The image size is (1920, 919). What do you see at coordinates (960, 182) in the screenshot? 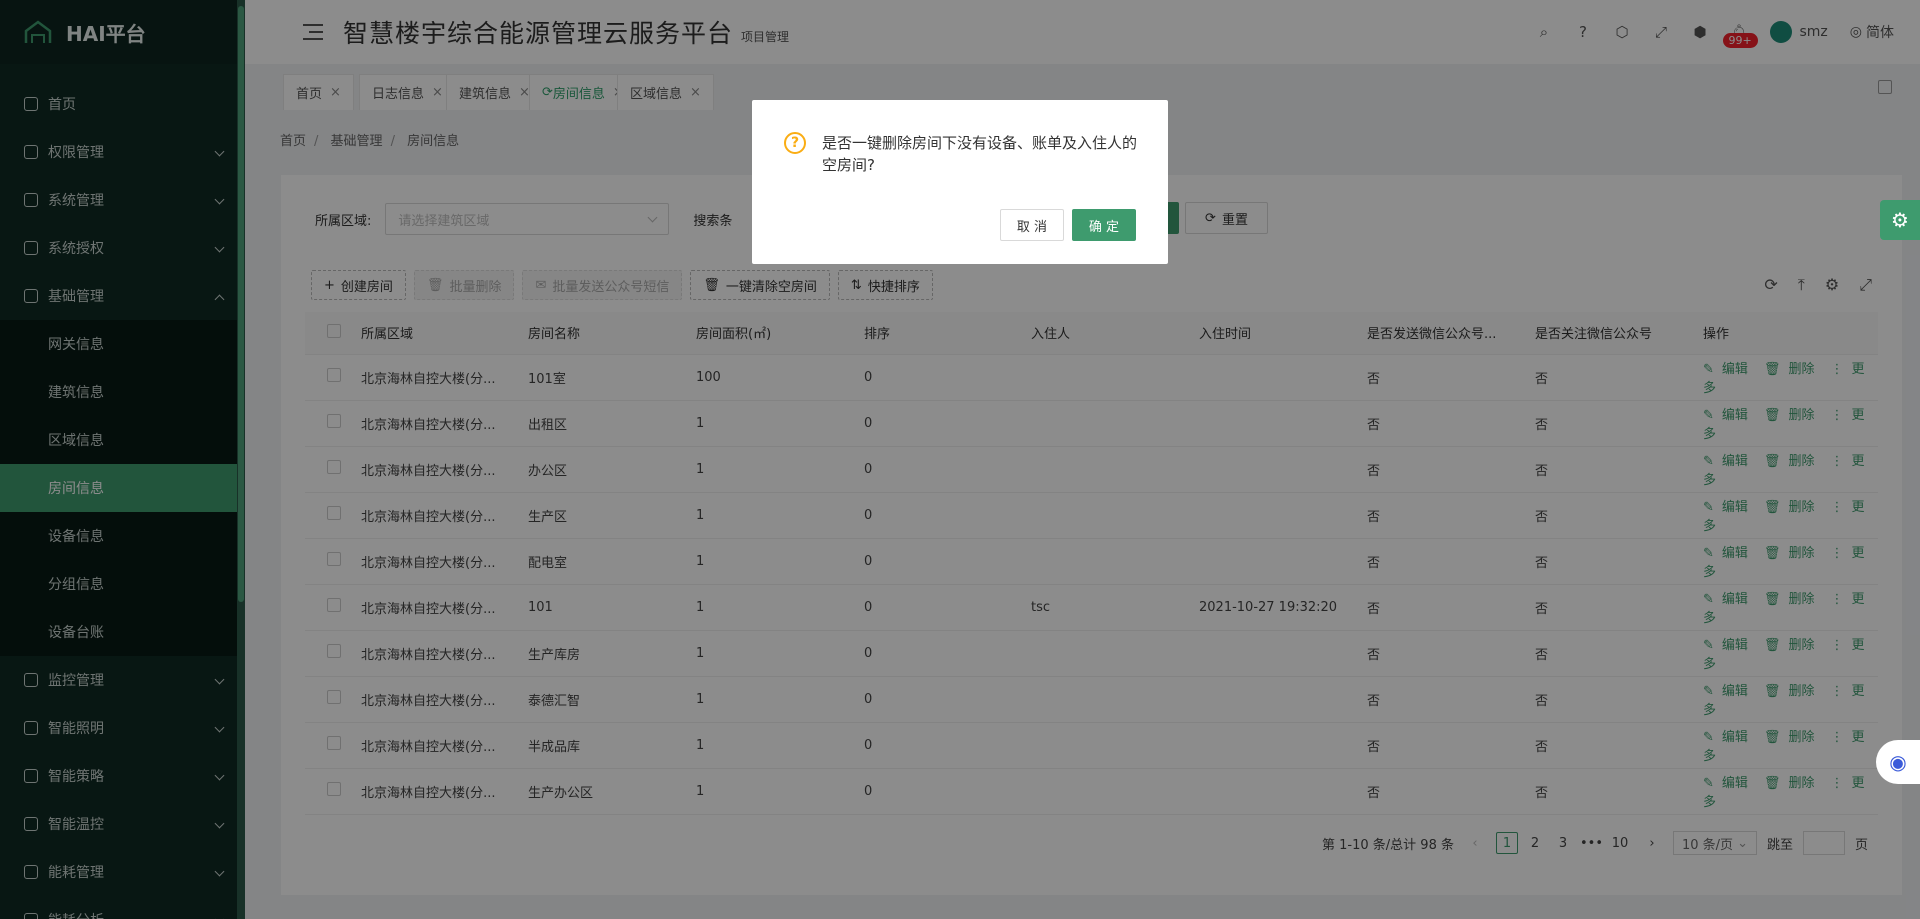
I see `confirm-dialog: ? 是否一键删除房间下没有设备、账单及入住人的空房间? 取 消 确 定` at bounding box center [960, 182].